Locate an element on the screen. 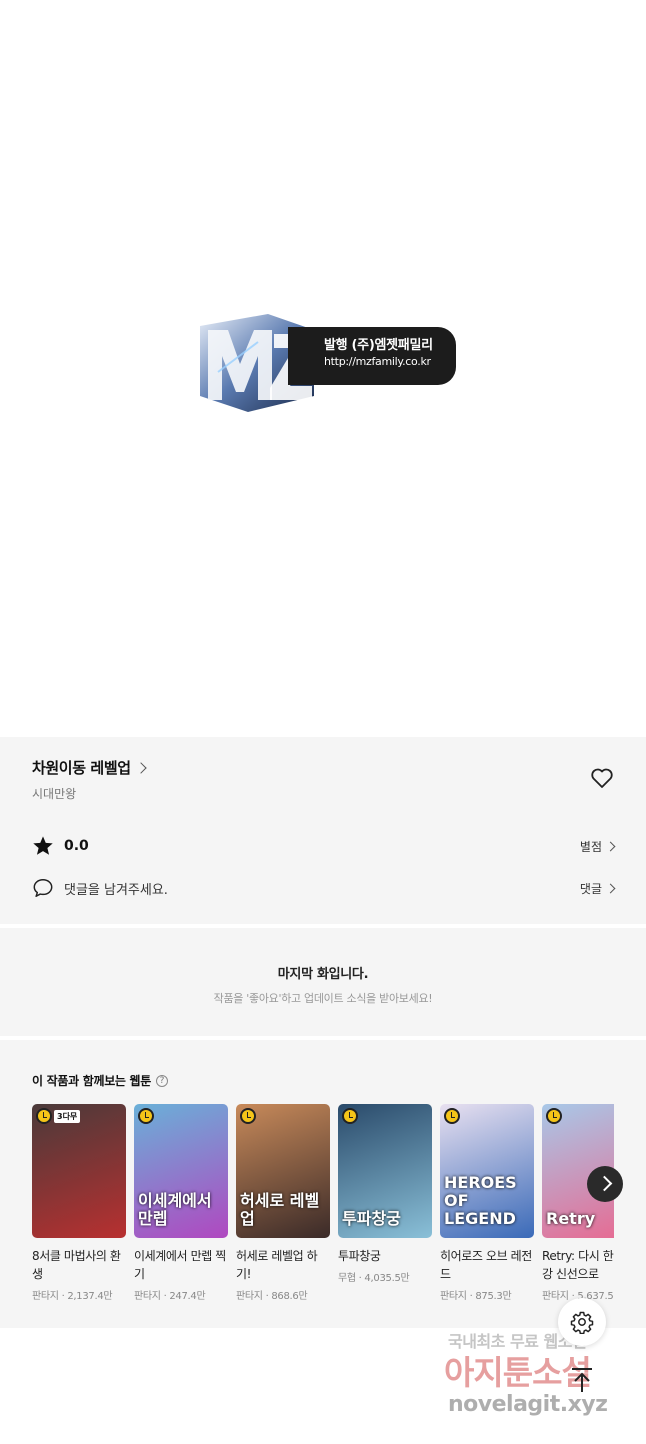 This screenshot has width=646, height=1444. card-meta: 무협 · 4,035.5만 is located at coordinates (374, 1278).